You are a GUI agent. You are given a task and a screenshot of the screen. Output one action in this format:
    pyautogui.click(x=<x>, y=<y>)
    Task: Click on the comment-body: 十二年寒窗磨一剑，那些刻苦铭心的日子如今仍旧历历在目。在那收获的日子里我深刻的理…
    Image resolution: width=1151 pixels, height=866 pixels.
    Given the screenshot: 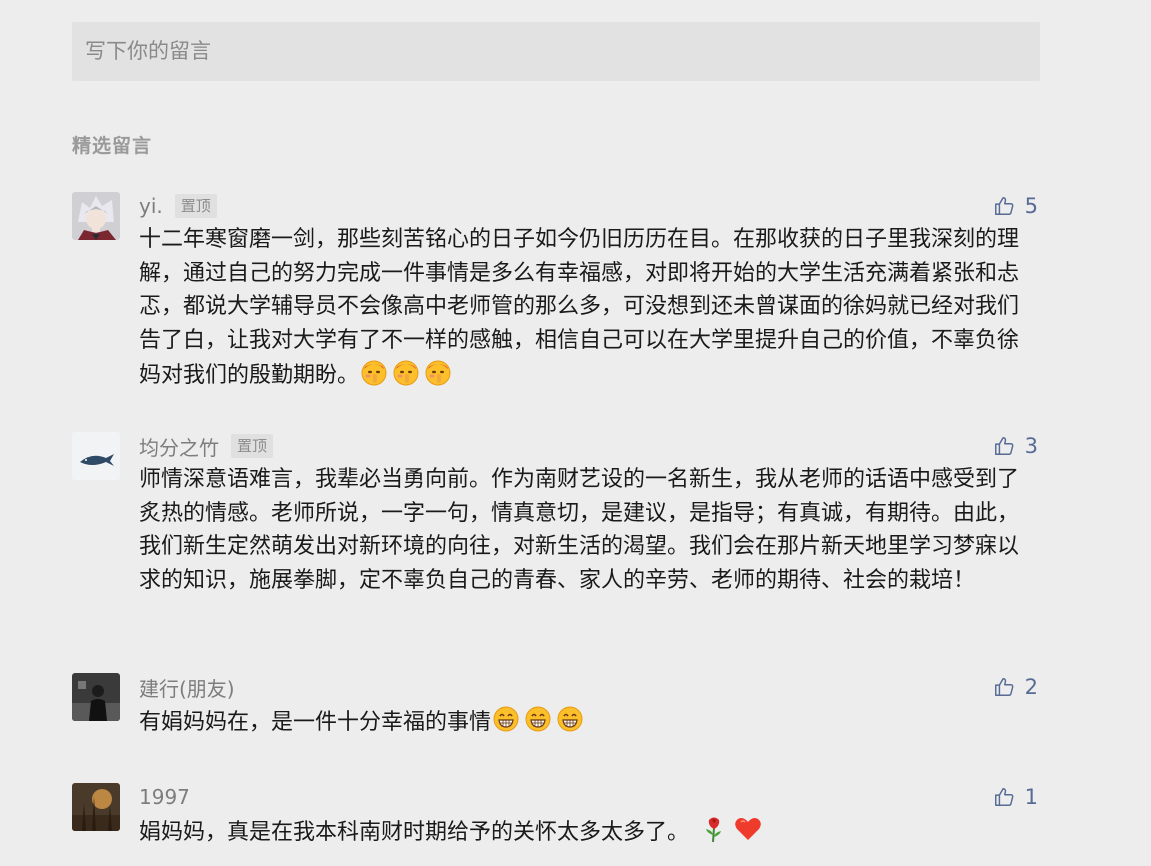 What is the action you would take?
    pyautogui.click(x=579, y=307)
    